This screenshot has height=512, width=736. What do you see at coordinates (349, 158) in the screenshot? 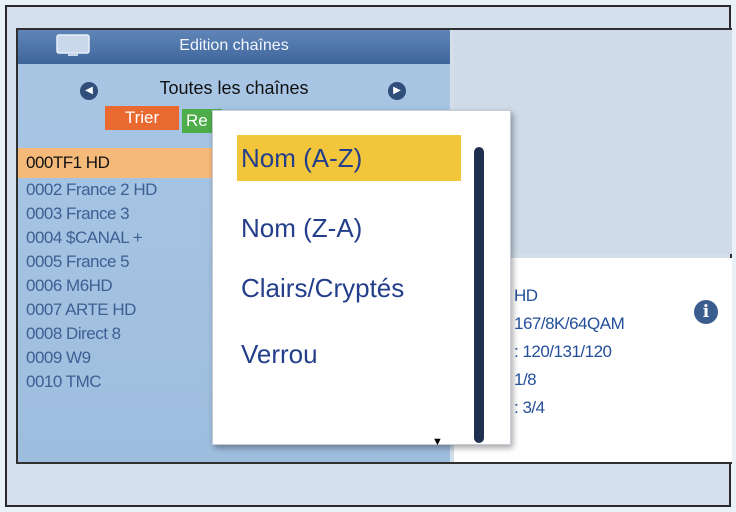
I see `sort-option-name-asc: Nom (A-Z)` at bounding box center [349, 158].